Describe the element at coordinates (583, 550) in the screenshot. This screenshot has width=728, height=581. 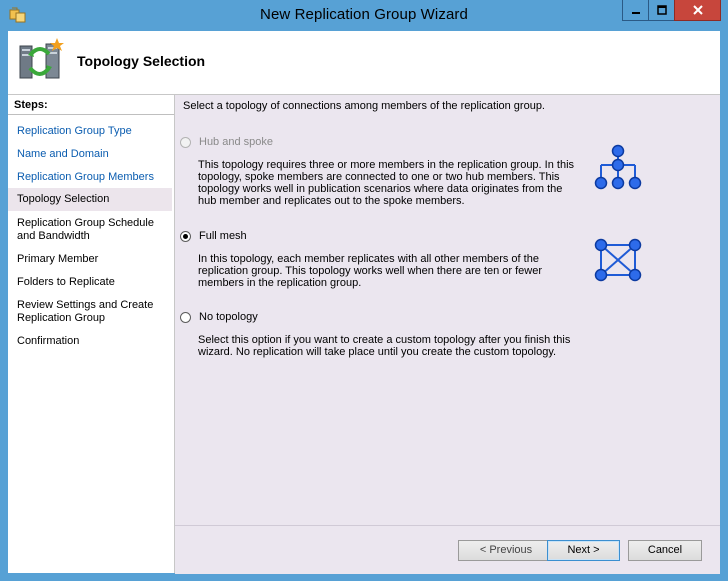
I see `next-button: Next >` at that location.